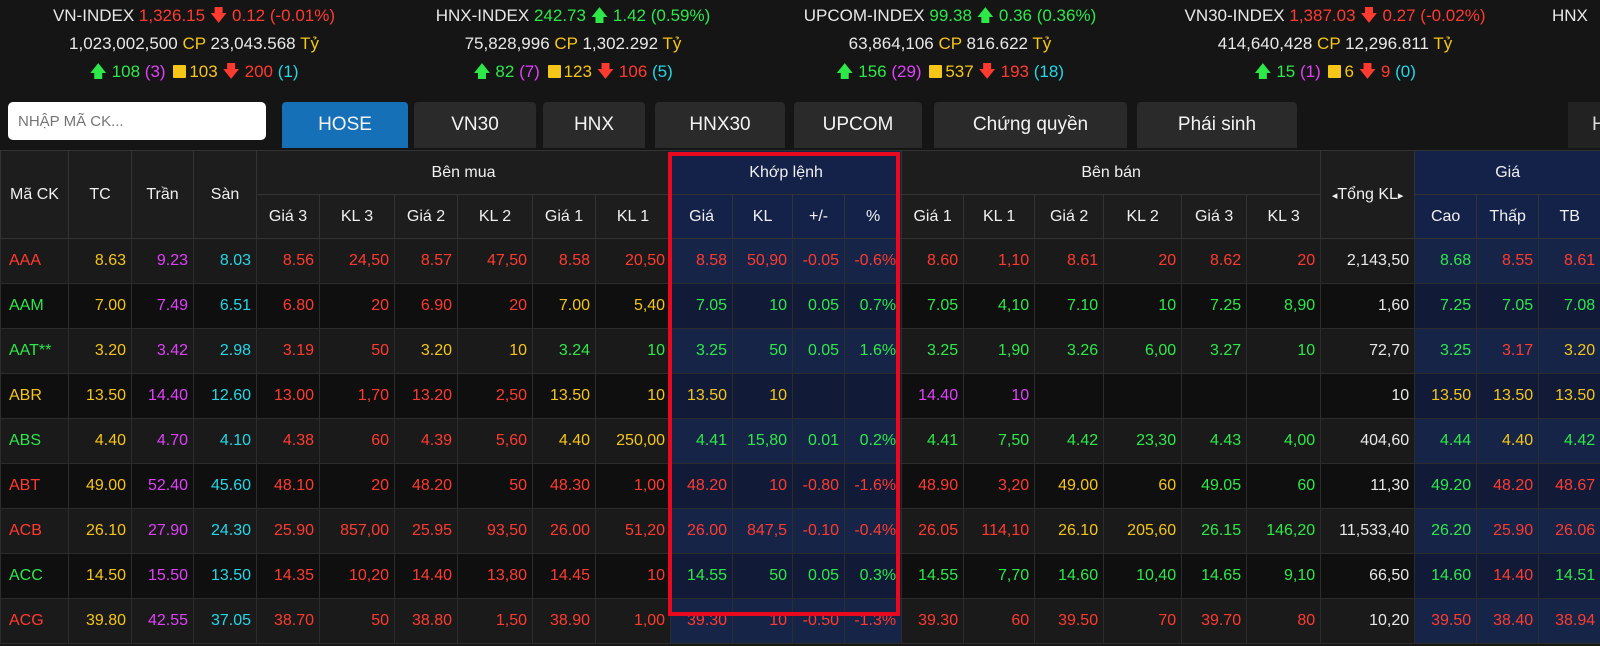 The image size is (1600, 646). I want to click on sell-cell: 10, so click(999, 396).